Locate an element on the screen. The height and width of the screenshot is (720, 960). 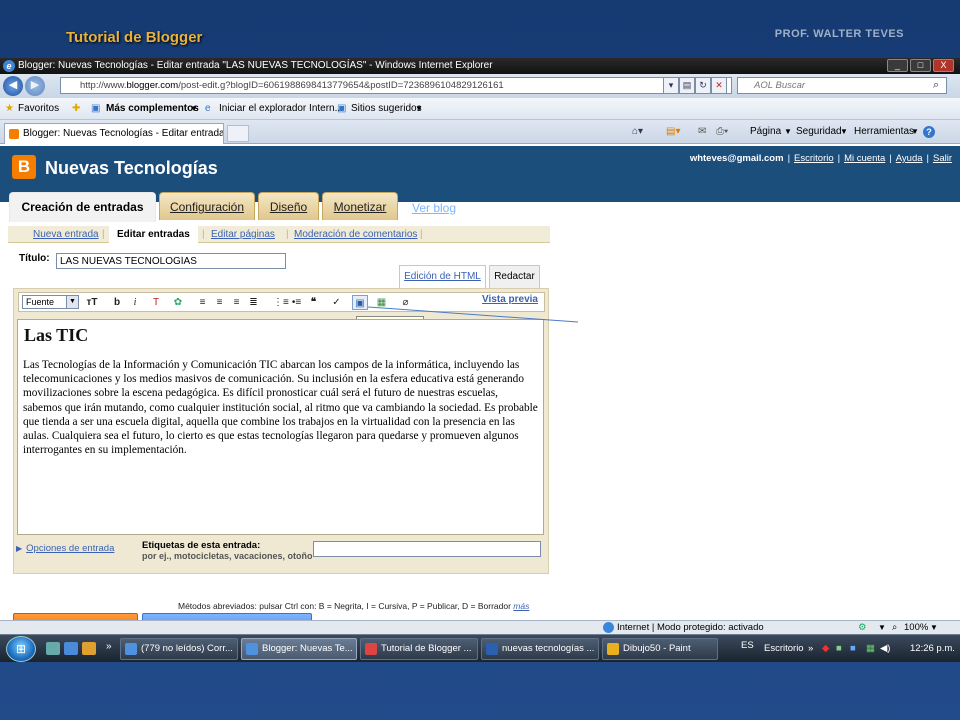
task-label: Dibujo50 - Paint is located at coordinates (657, 648).